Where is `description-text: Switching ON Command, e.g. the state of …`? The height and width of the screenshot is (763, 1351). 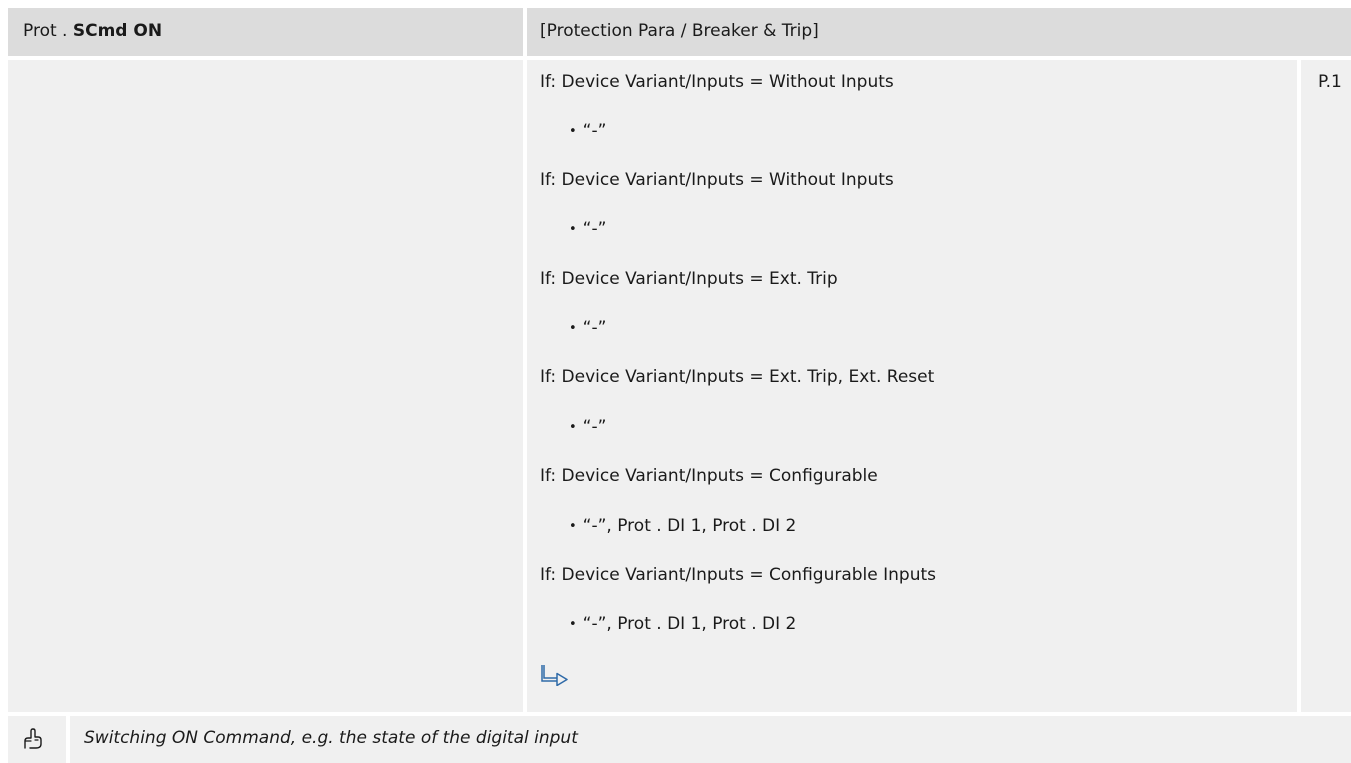 description-text: Switching ON Command, e.g. the state of … is located at coordinates (331, 738).